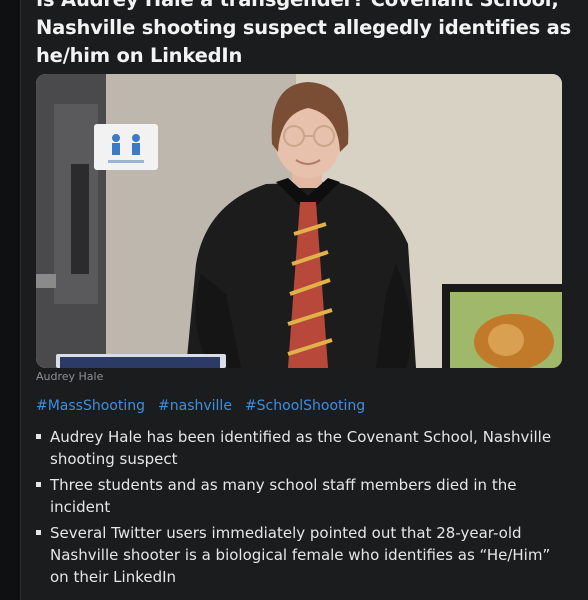  What do you see at coordinates (90, 406) in the screenshot?
I see `hashtag-massshooting: #MassShooting` at bounding box center [90, 406].